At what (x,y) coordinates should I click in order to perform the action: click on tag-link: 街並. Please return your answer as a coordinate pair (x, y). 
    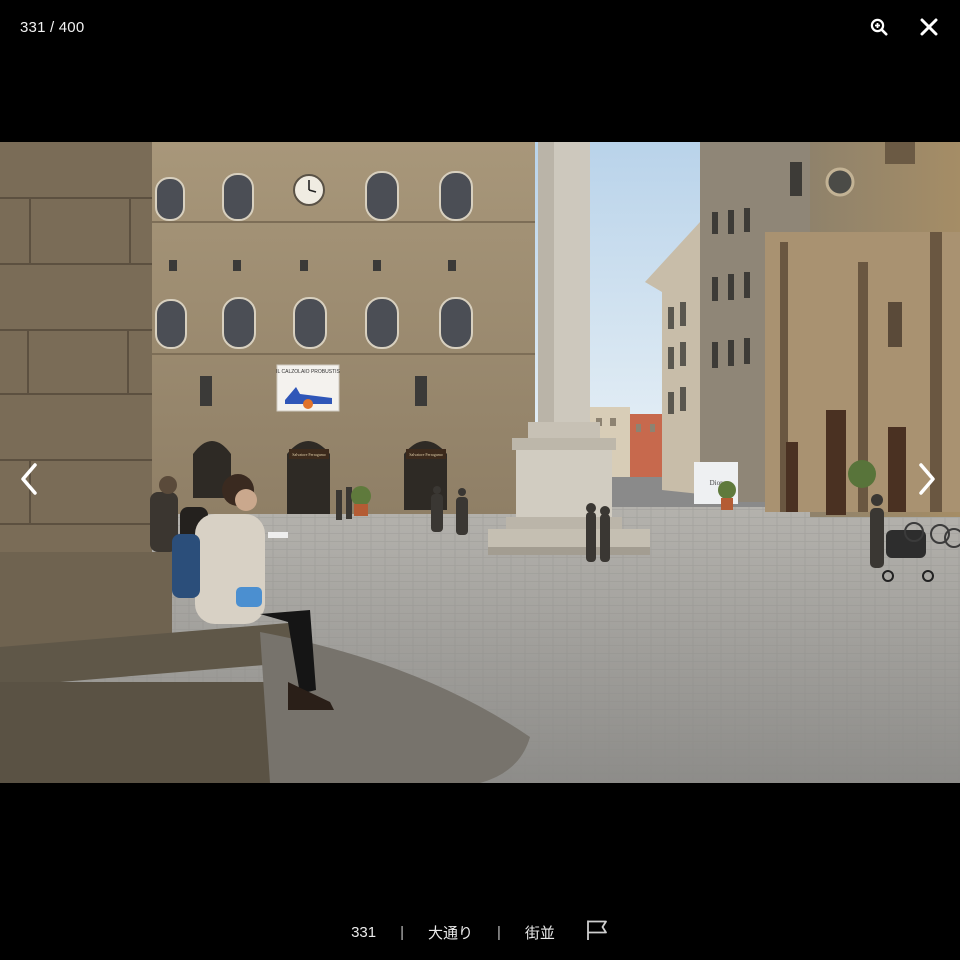
    Looking at the image, I should click on (540, 932).